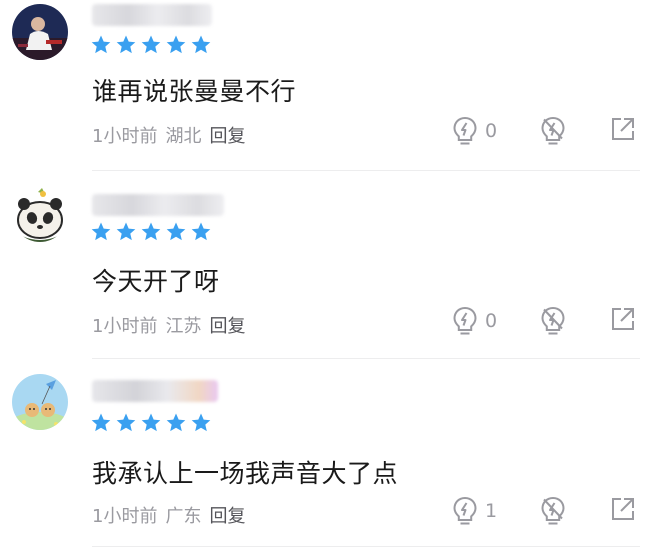 The image size is (660, 560). I want to click on comment-text: 谁再说张曼曼不行, so click(194, 91).